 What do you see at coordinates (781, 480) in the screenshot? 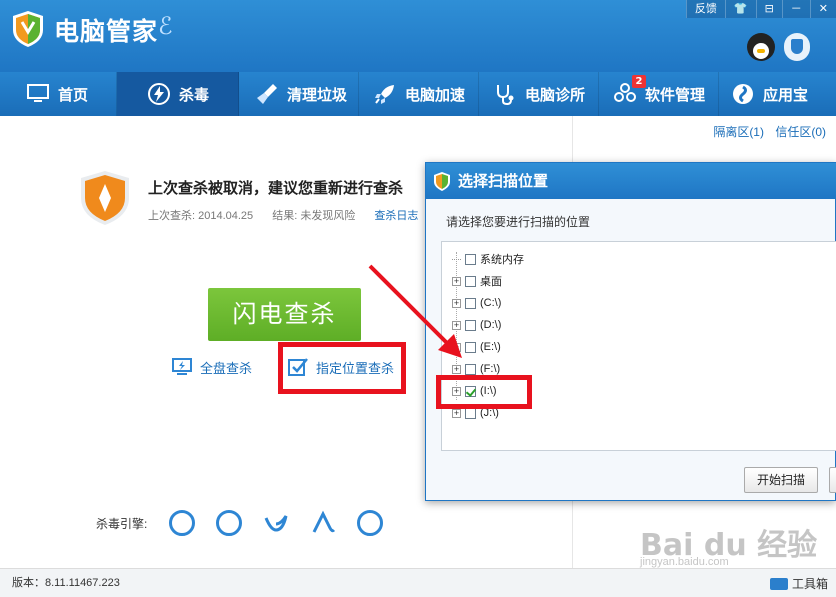
I see `start-scan-button: 开始扫描` at bounding box center [781, 480].